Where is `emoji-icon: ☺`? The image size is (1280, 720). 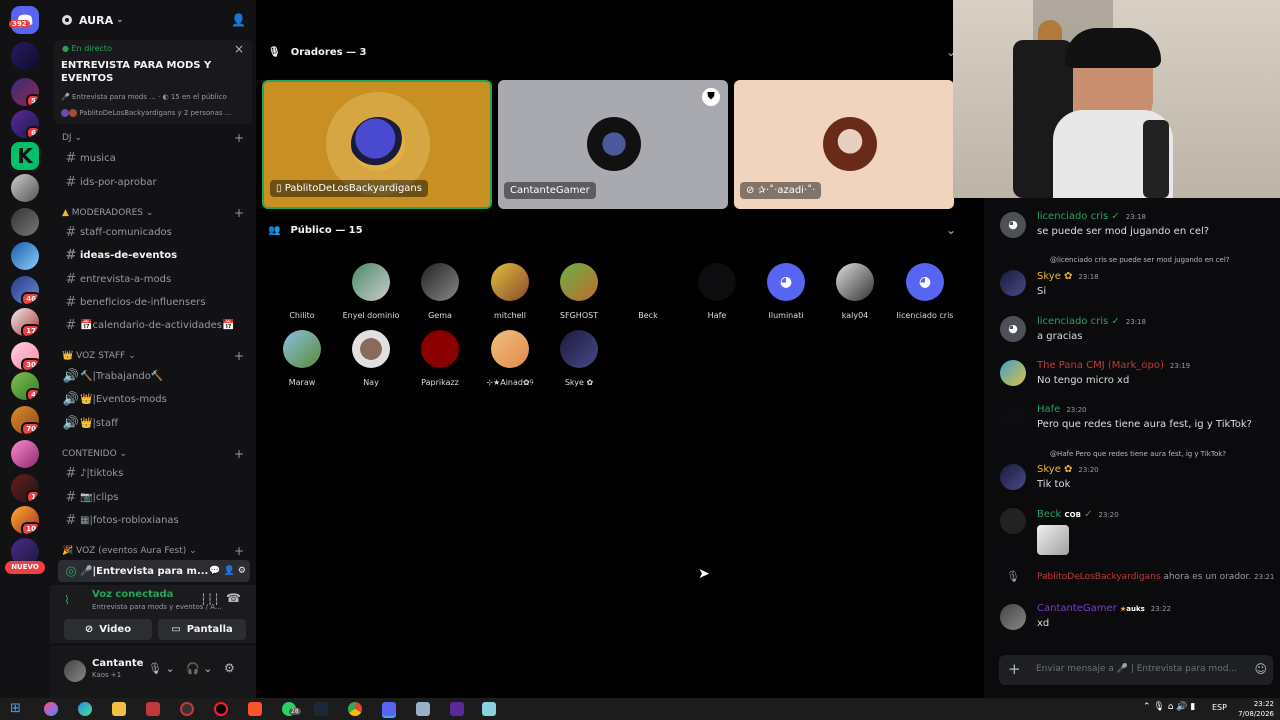
emoji-icon: ☺ is located at coordinates (1260, 669).